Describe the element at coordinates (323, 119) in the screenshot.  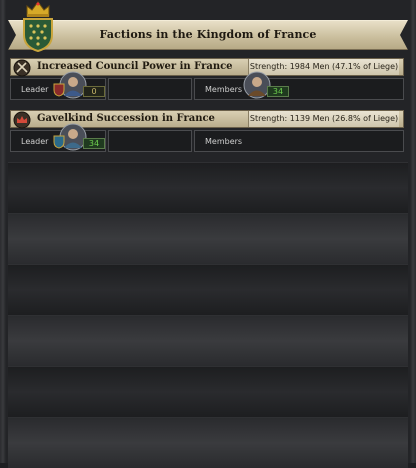
I see `faction-strength: Strength: 1139 Men (26.8% of Liege)` at that location.